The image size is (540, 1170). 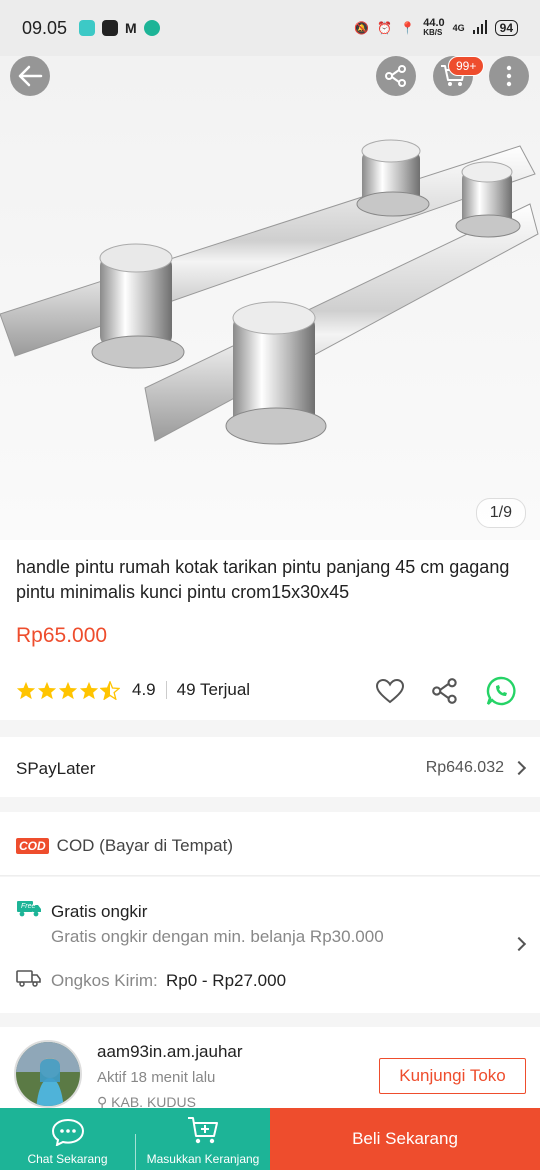 I want to click on share-button, so click(x=396, y=76).